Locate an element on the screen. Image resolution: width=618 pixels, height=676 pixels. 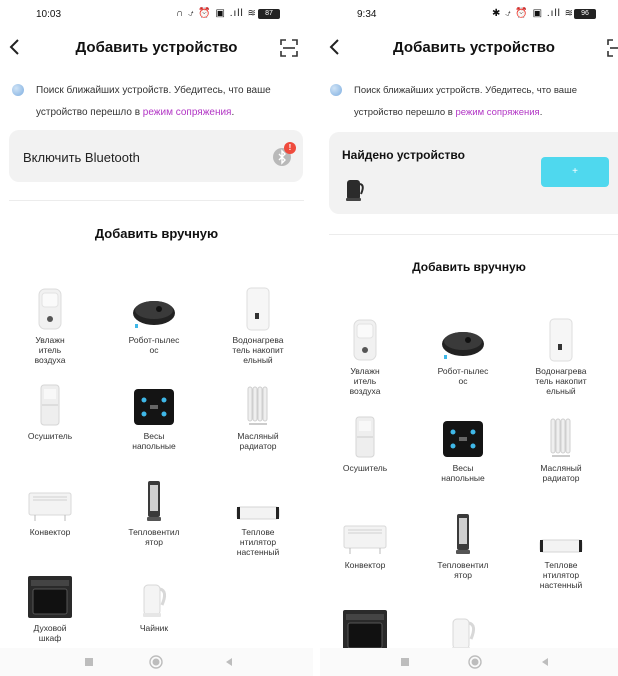
status-bar: 9:34 ✱ ⍻ ⏰ ▣ .ıll ≋ 96 is located at coordinates (469, 15).